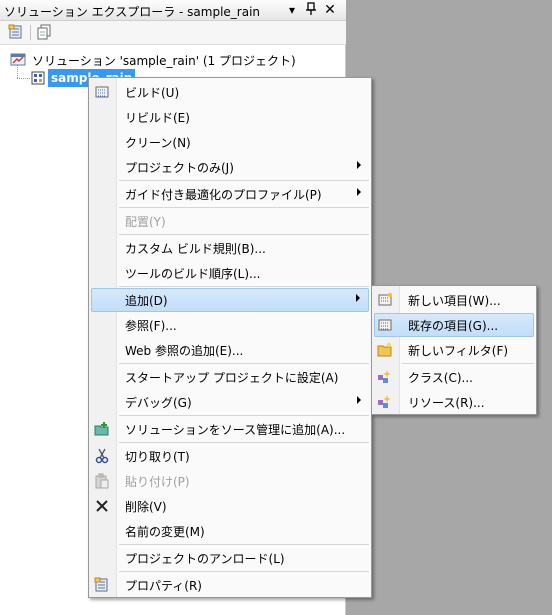 This screenshot has height=615, width=552. What do you see at coordinates (102, 456) in the screenshot?
I see `scissors-icon` at bounding box center [102, 456].